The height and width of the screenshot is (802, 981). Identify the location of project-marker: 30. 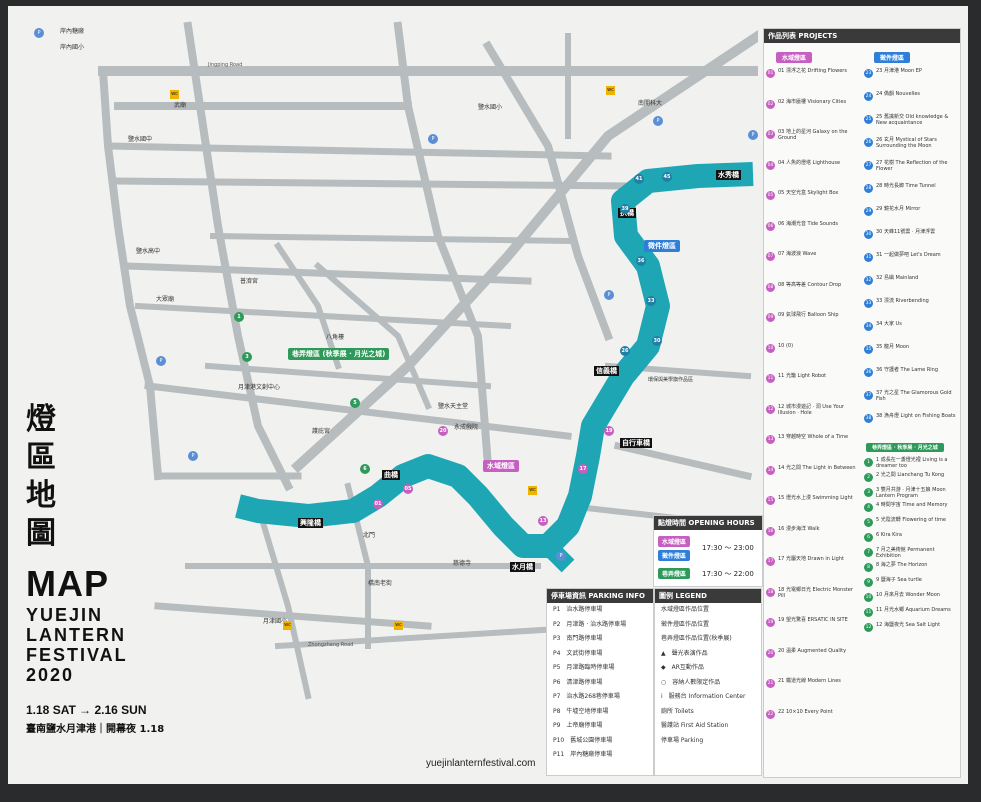
(657, 341).